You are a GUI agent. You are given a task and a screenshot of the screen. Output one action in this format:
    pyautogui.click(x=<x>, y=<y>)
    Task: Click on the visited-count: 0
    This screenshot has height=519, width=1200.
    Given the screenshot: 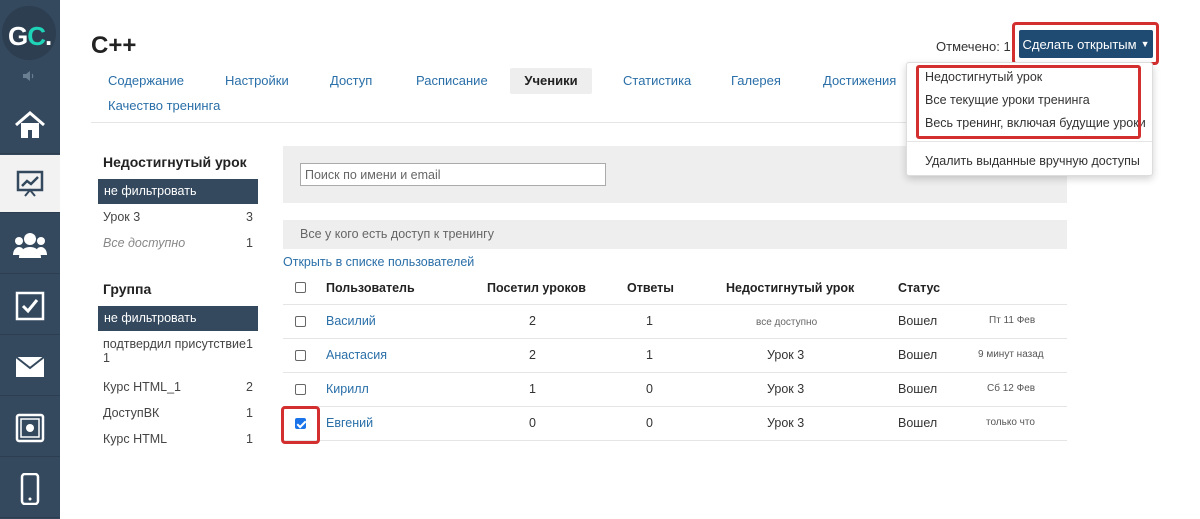 What is the action you would take?
    pyautogui.click(x=532, y=423)
    